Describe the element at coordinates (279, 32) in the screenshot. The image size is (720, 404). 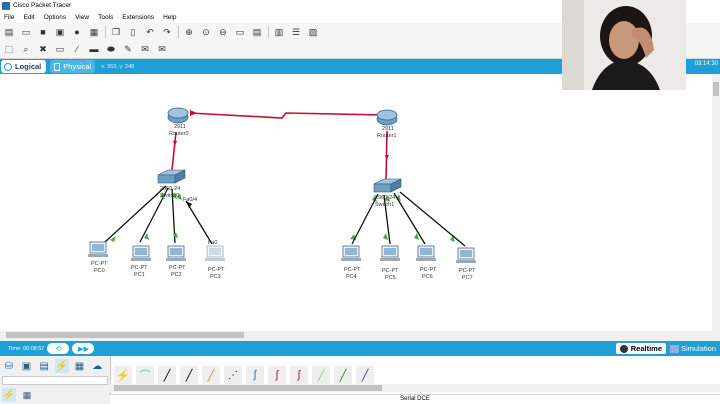
I see `viewport-icon: ▥` at that location.